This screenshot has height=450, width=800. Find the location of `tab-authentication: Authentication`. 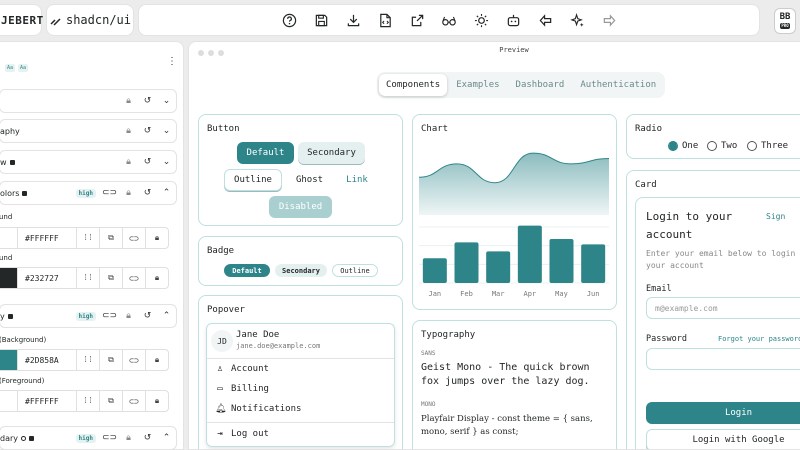

tab-authentication: Authentication is located at coordinates (618, 85).